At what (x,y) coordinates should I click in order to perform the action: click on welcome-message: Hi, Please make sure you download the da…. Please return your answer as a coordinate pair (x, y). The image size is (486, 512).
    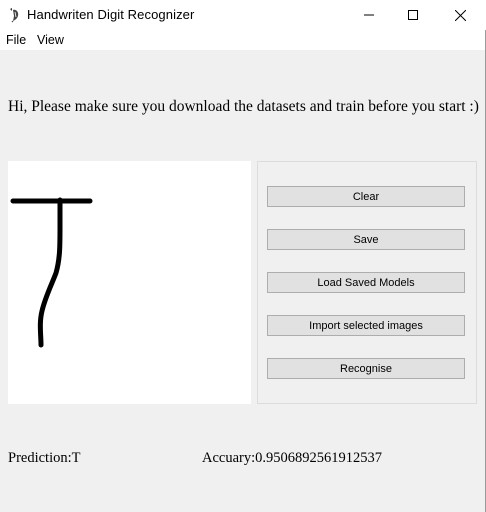
    Looking at the image, I should click on (243, 106).